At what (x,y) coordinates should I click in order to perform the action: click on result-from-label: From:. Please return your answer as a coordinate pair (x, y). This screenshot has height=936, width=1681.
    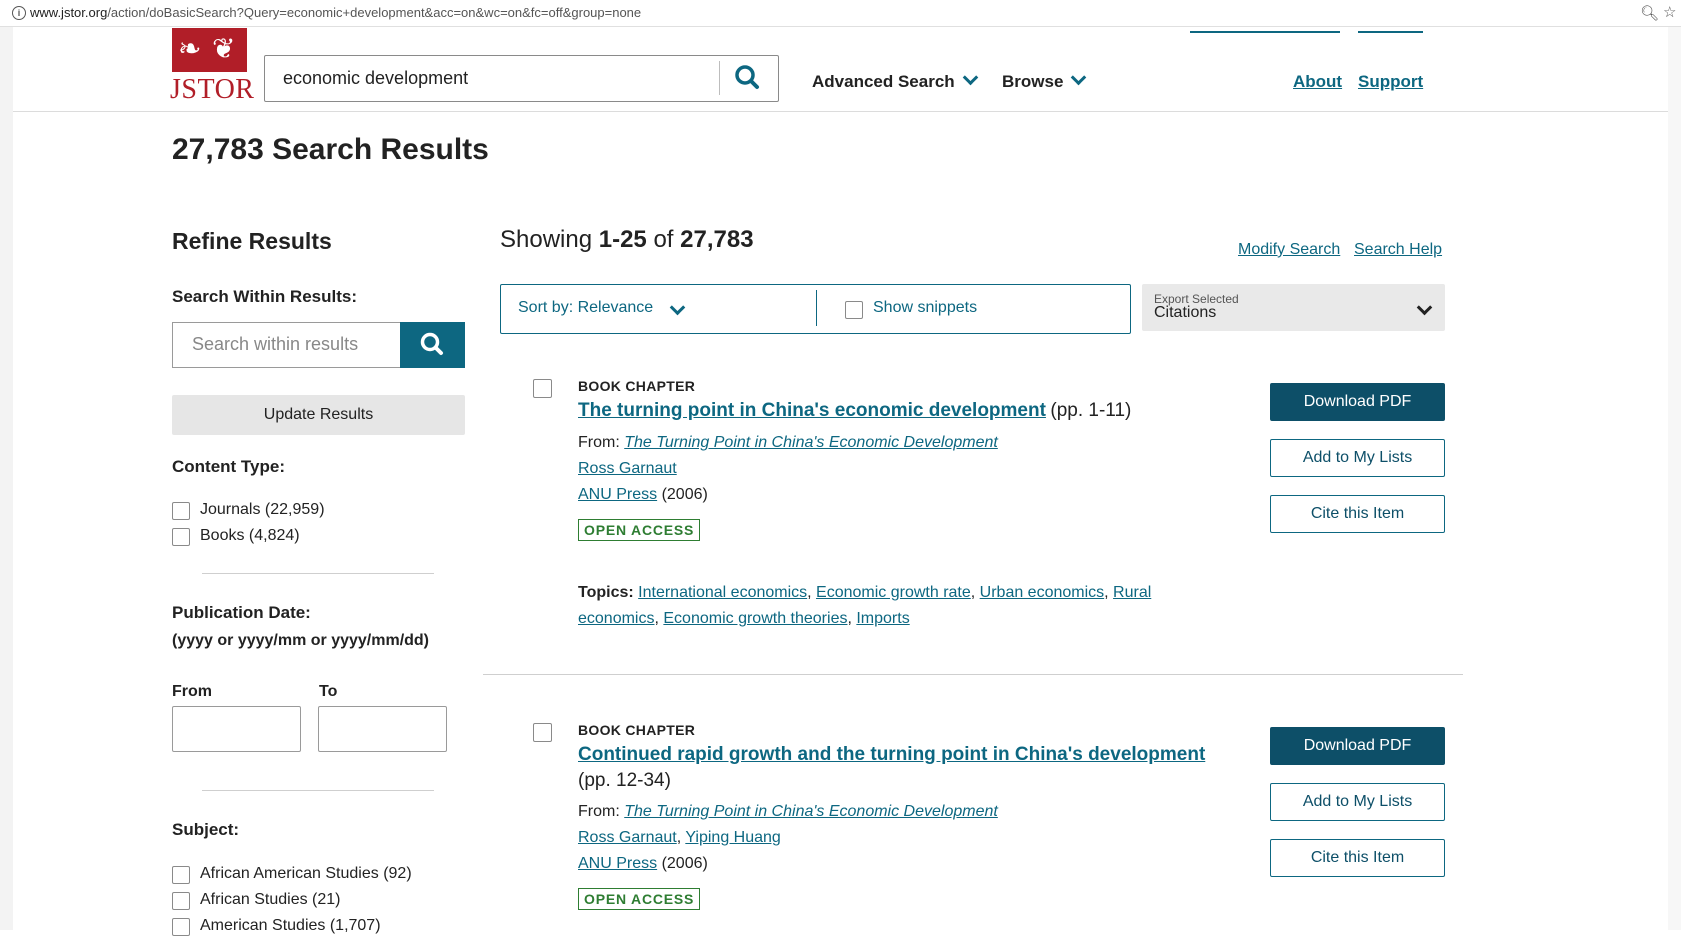
    Looking at the image, I should click on (601, 811).